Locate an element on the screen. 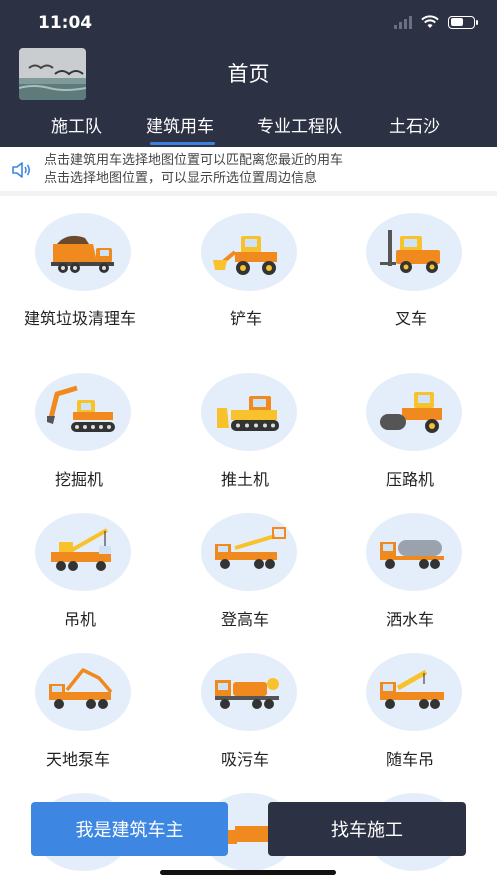 Image resolution: width=497 pixels, height=883 pixels. speaker-icon is located at coordinates (21, 170).